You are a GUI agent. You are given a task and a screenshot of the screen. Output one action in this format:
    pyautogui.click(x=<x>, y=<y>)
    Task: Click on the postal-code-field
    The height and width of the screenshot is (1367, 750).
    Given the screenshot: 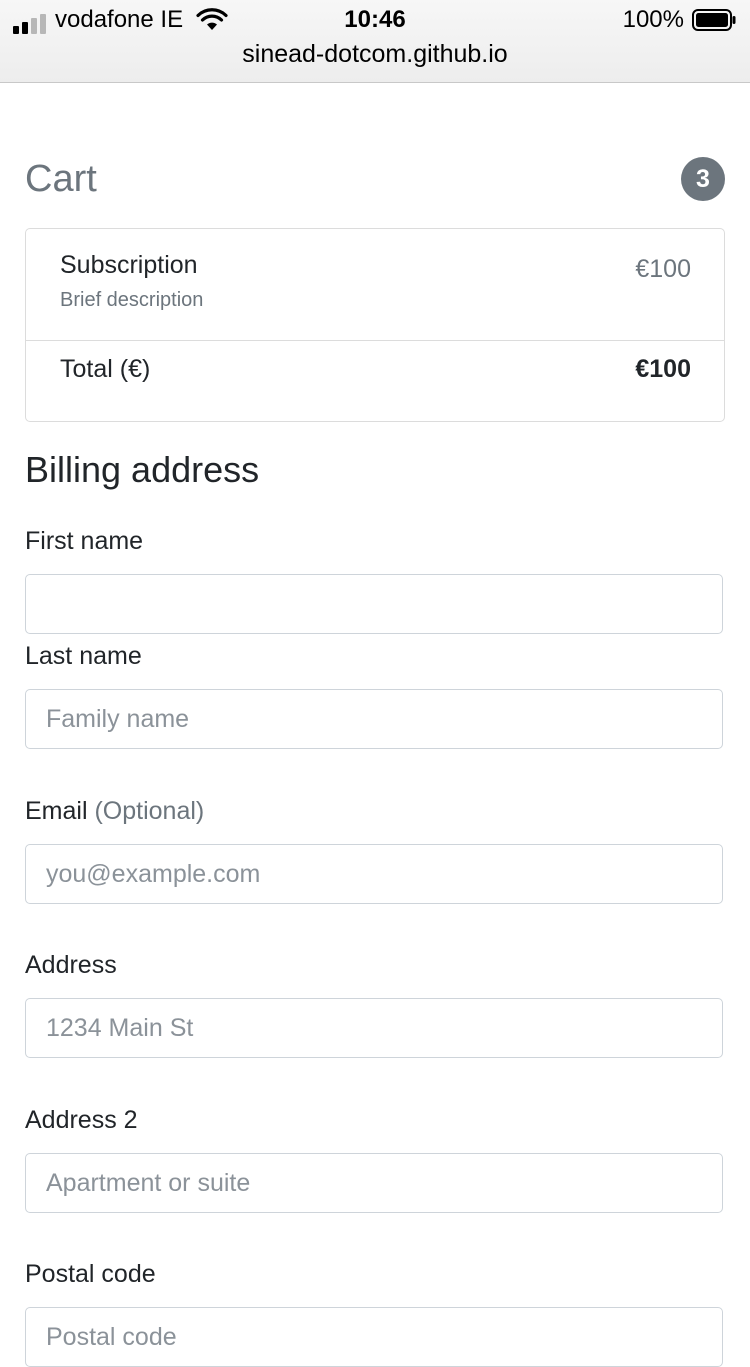 What is the action you would take?
    pyautogui.click(x=374, y=1337)
    